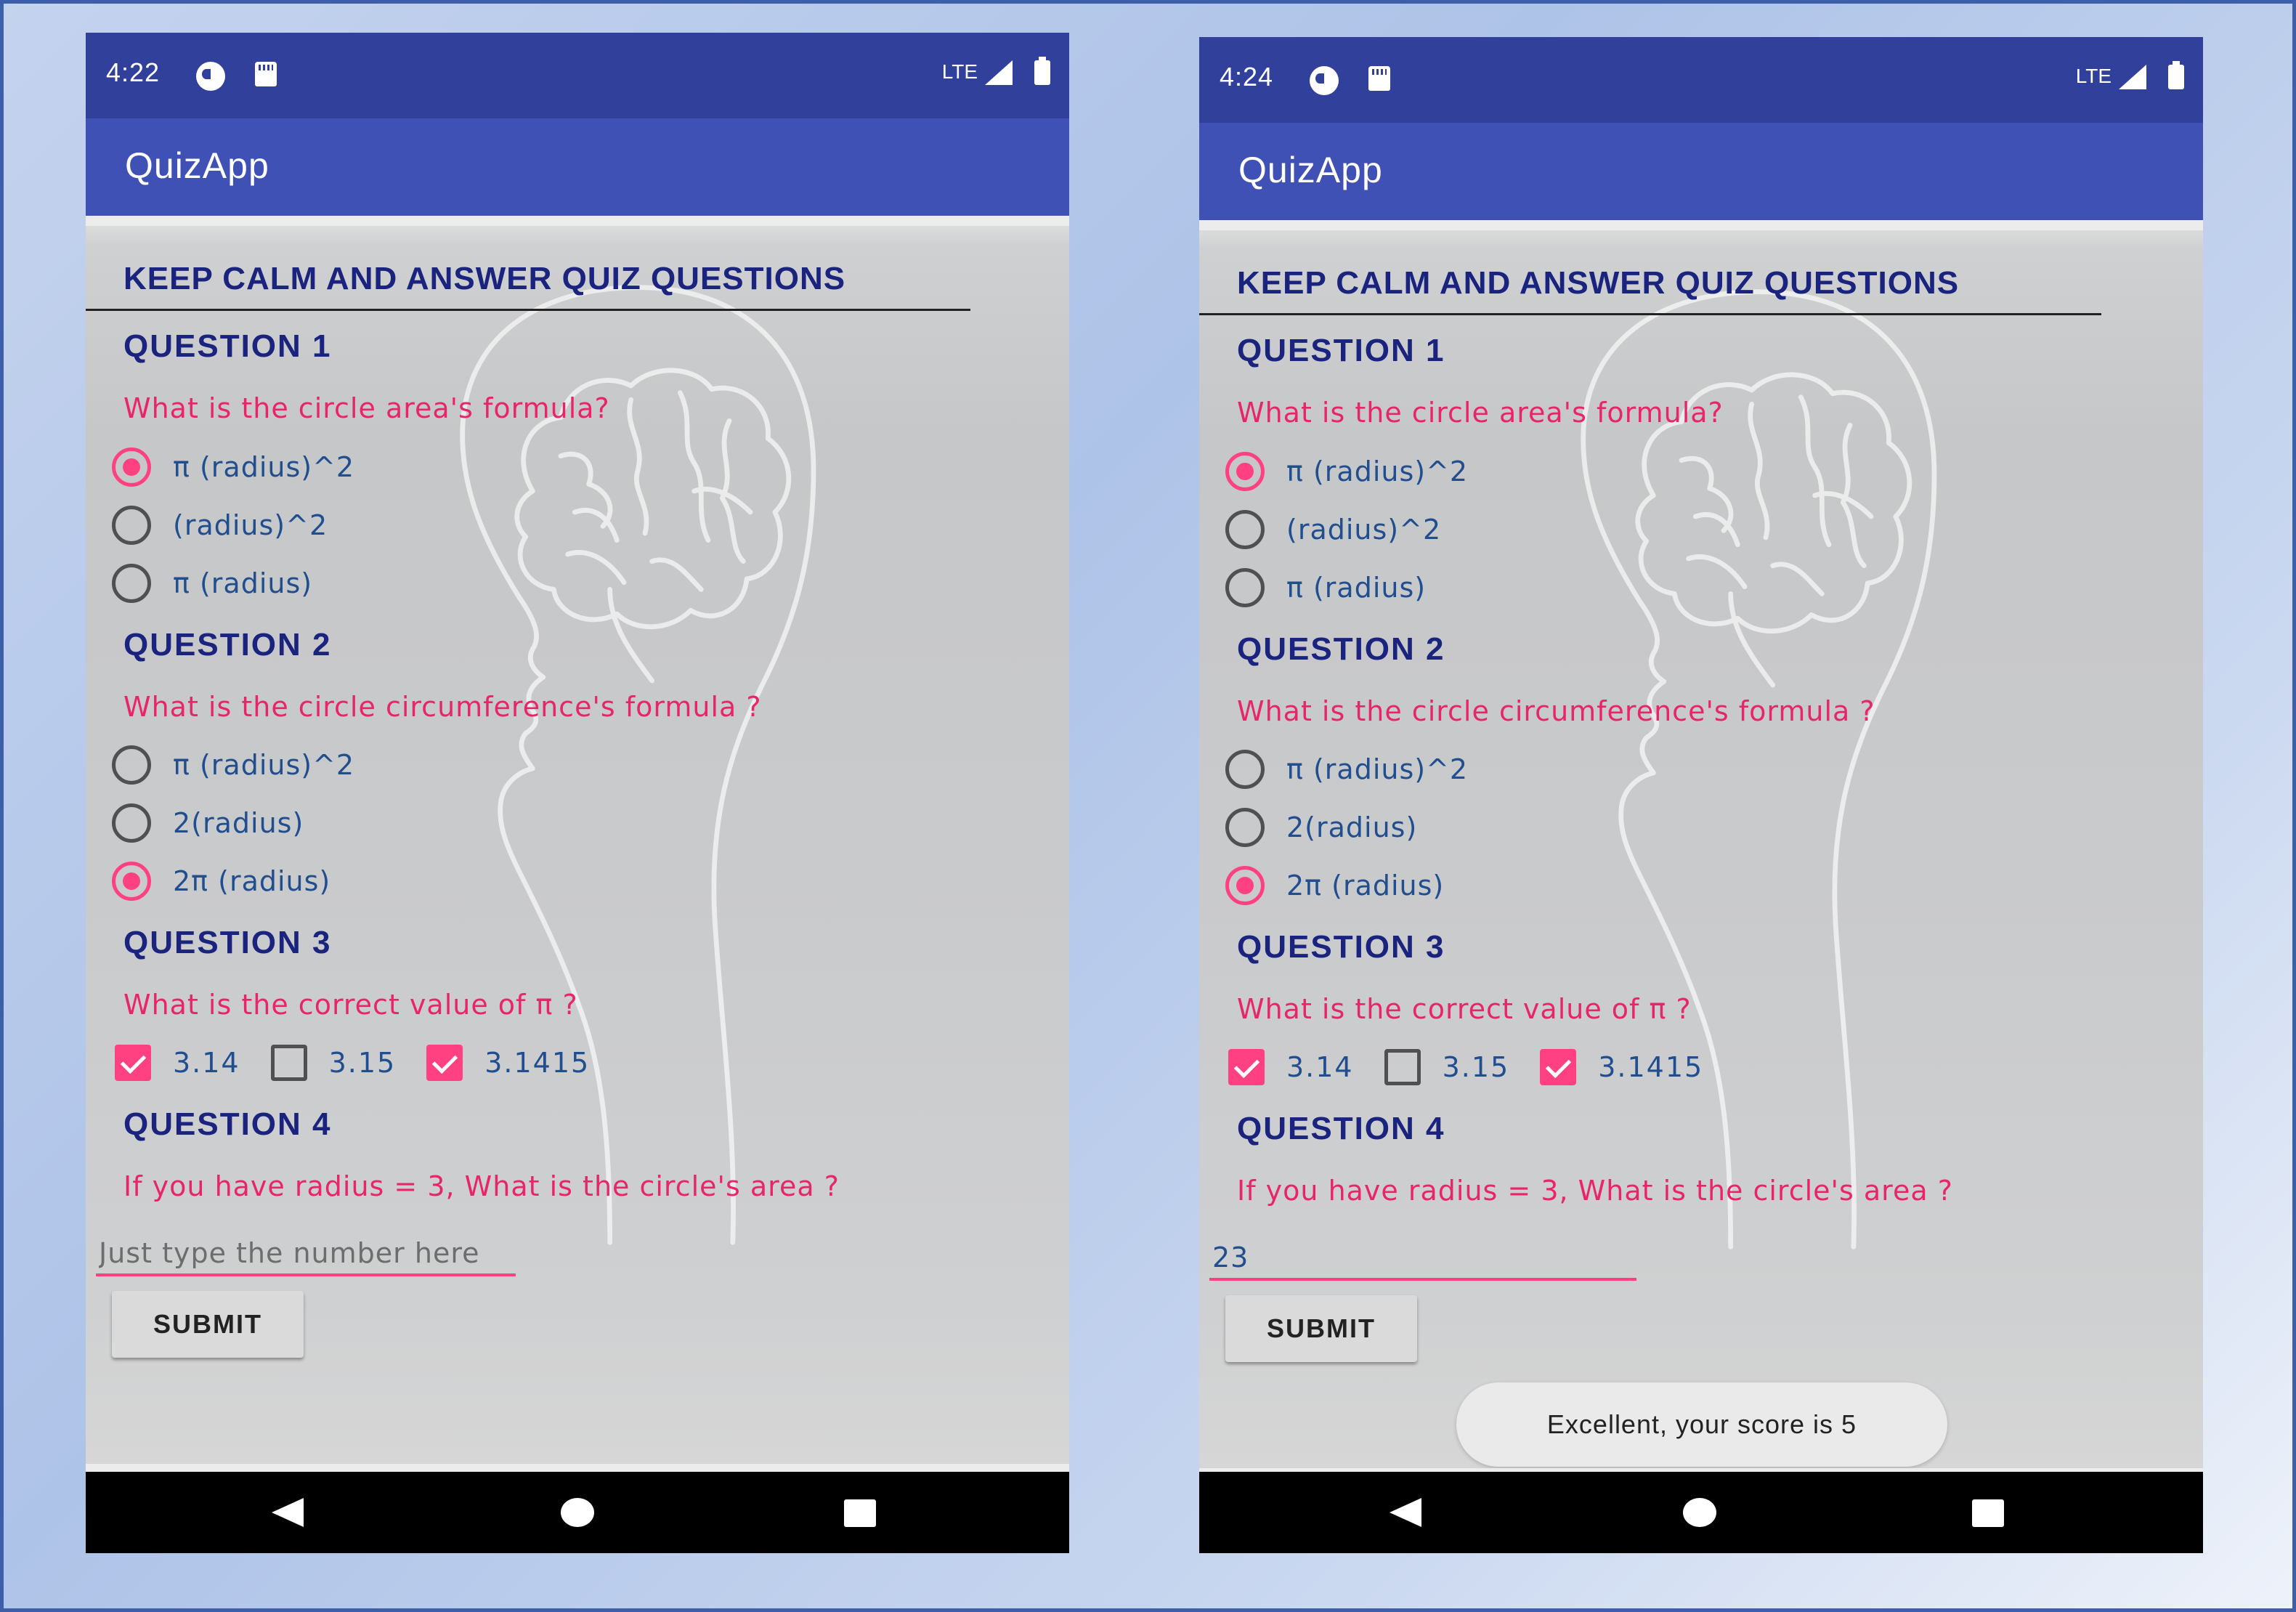 This screenshot has height=1612, width=2296. What do you see at coordinates (578, 75) in the screenshot?
I see `status-bar: 4:22 LTE` at bounding box center [578, 75].